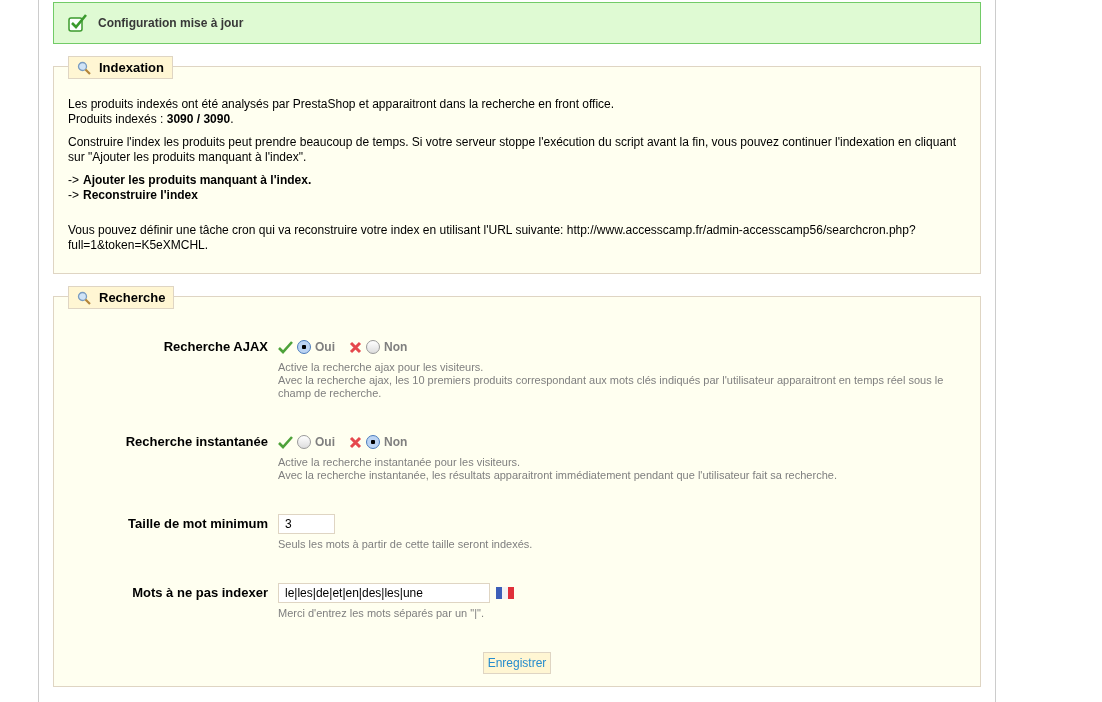 The width and height of the screenshot is (1102, 702). What do you see at coordinates (342, 104) in the screenshot?
I see `info-text: Les produits indexés ont été analysés par PrestaShop et apparaitront dans la recherche en front office.` at bounding box center [342, 104].